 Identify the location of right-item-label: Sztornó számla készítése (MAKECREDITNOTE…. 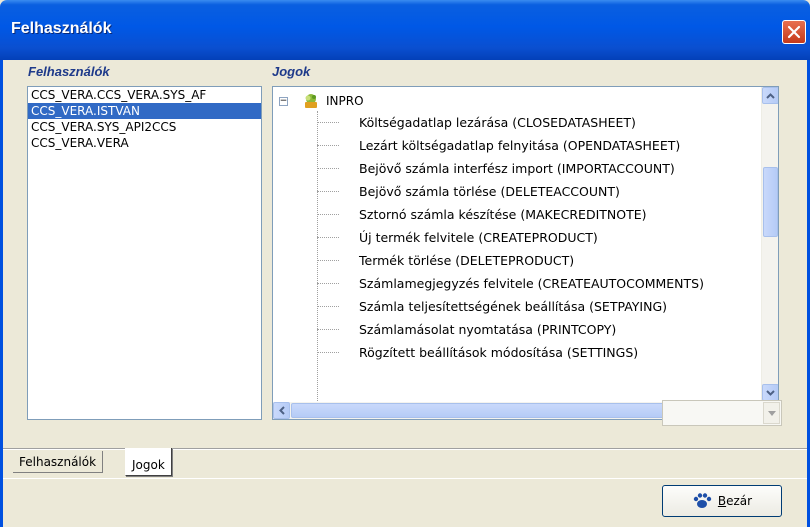
(503, 214).